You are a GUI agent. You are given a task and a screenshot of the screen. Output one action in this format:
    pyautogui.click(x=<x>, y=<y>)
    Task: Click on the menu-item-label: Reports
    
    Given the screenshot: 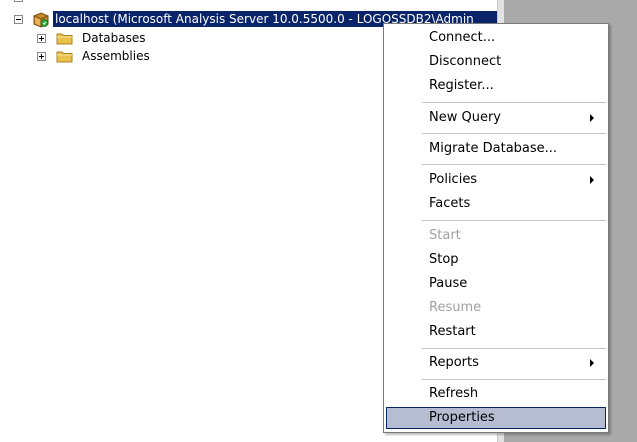 What is the action you would take?
    pyautogui.click(x=454, y=362)
    